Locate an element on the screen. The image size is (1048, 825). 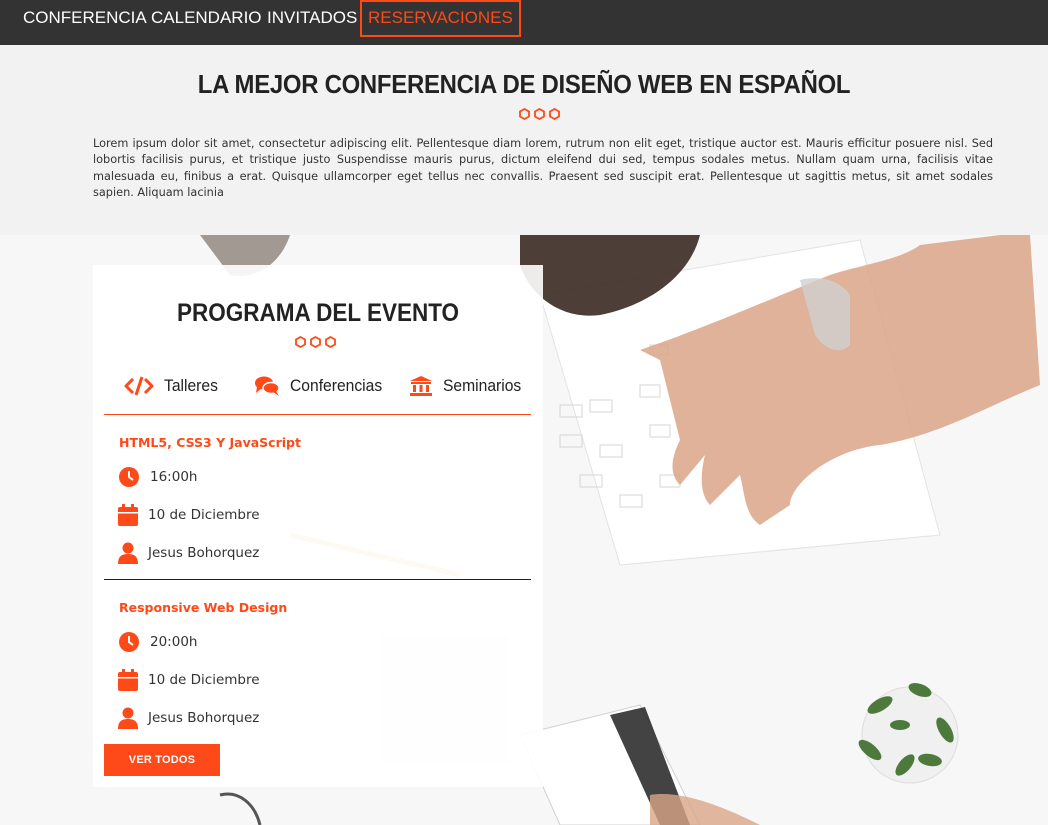
nav-link-conferencia: CONFERENCIA is located at coordinates (85, 18).